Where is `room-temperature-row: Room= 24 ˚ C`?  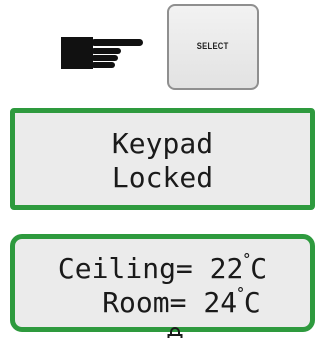 room-temperature-row: Room= 24 ˚ C is located at coordinates (162, 312).